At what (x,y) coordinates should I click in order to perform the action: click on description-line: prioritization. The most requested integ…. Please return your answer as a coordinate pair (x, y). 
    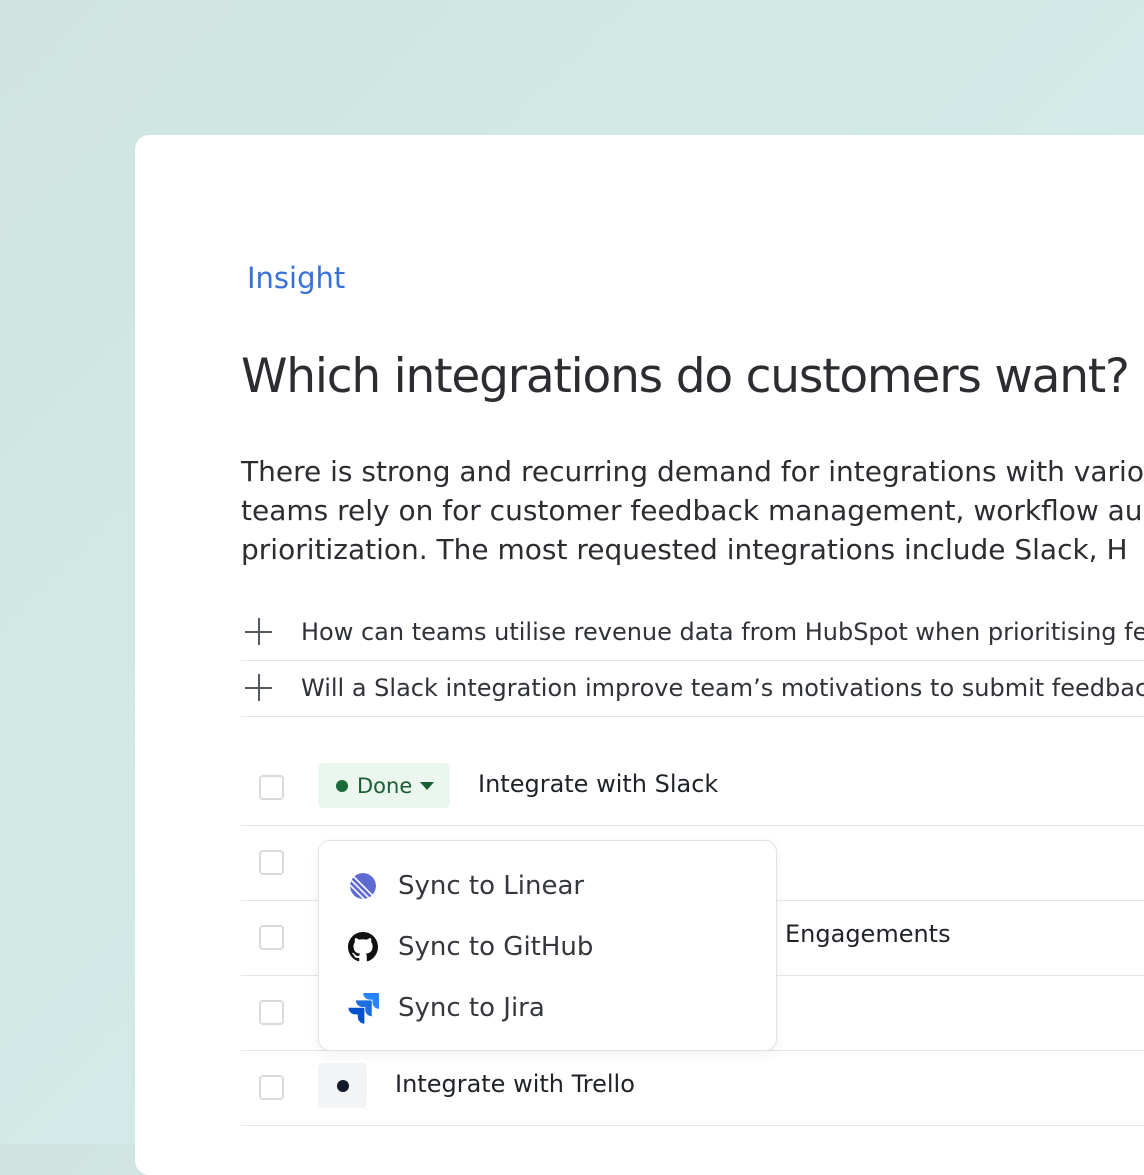
    Looking at the image, I should click on (684, 549).